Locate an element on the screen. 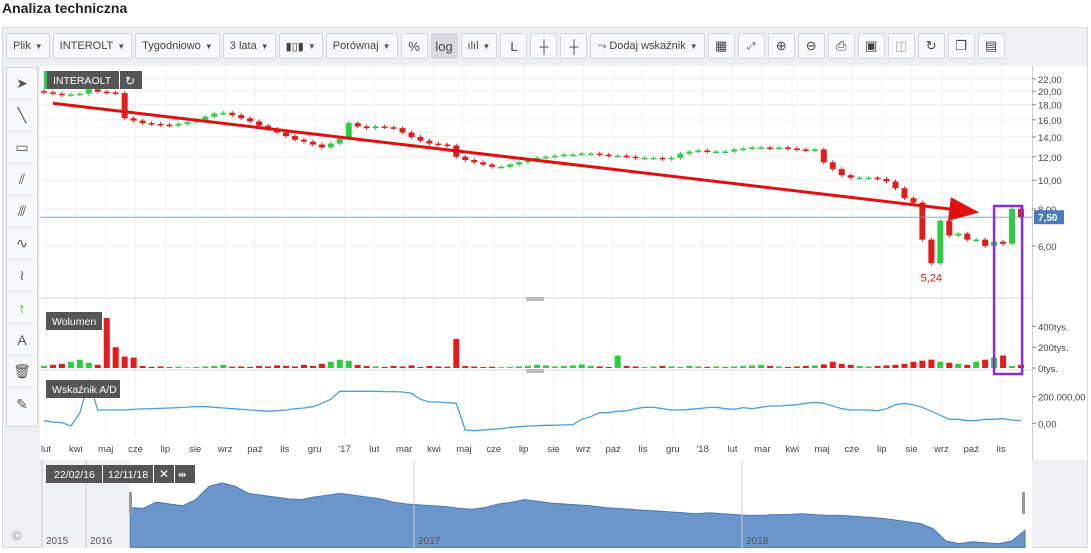 The height and width of the screenshot is (553, 1091). chart-type-select: ▮▯▮ ▼ is located at coordinates (300, 46).